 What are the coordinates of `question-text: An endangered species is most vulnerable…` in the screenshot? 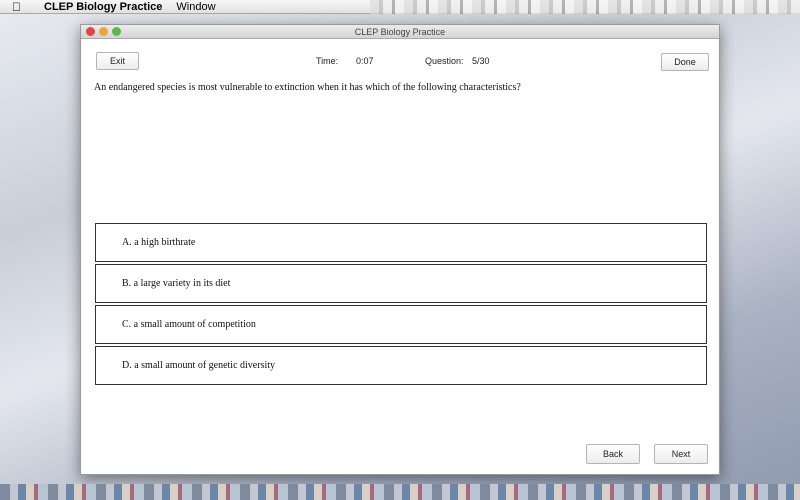 It's located at (307, 87).